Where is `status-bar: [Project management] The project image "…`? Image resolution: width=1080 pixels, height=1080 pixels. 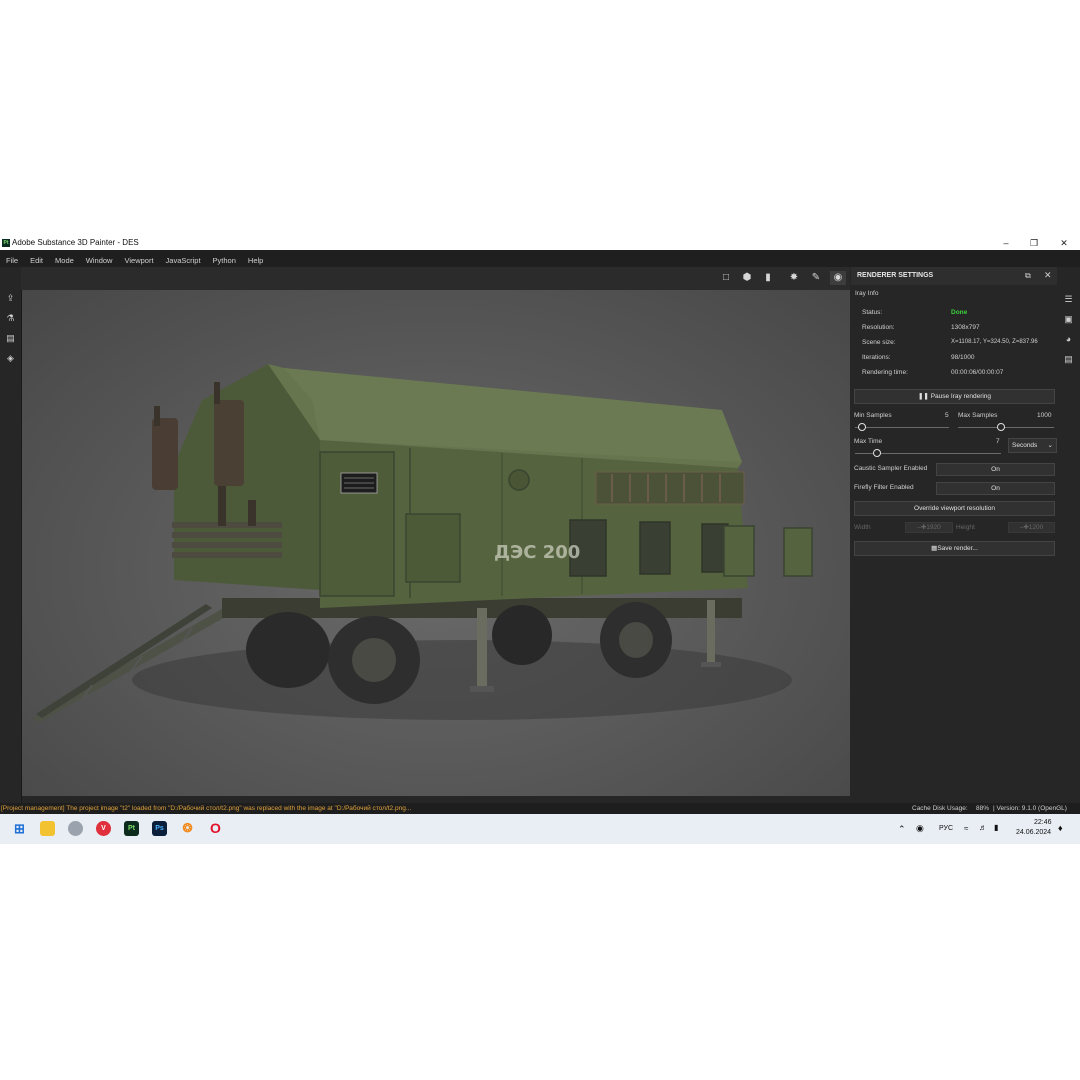 status-bar: [Project management] The project image "… is located at coordinates (540, 808).